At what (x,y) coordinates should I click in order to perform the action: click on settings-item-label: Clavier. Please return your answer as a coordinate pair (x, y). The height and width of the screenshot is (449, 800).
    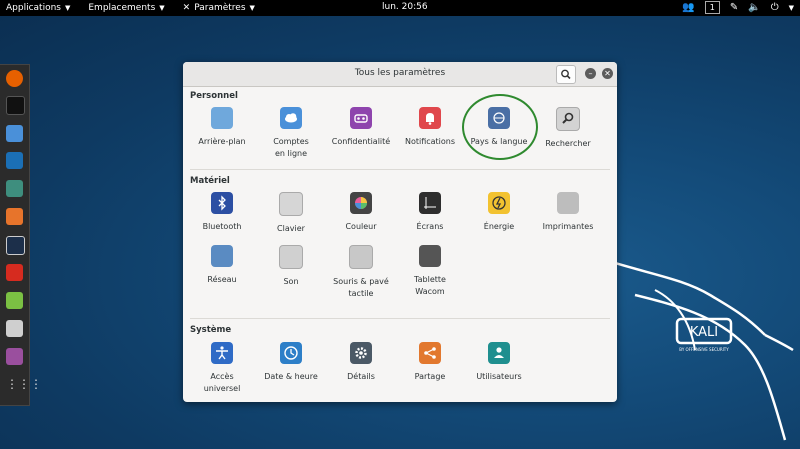
    Looking at the image, I should click on (291, 228).